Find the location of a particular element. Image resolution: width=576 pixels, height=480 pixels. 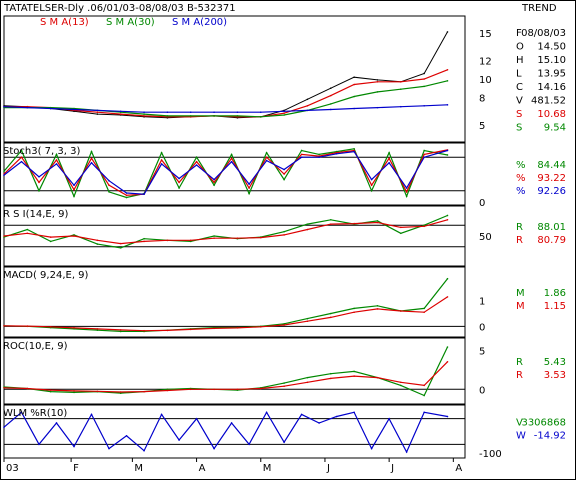

x-tick-label: J is located at coordinates (328, 468).